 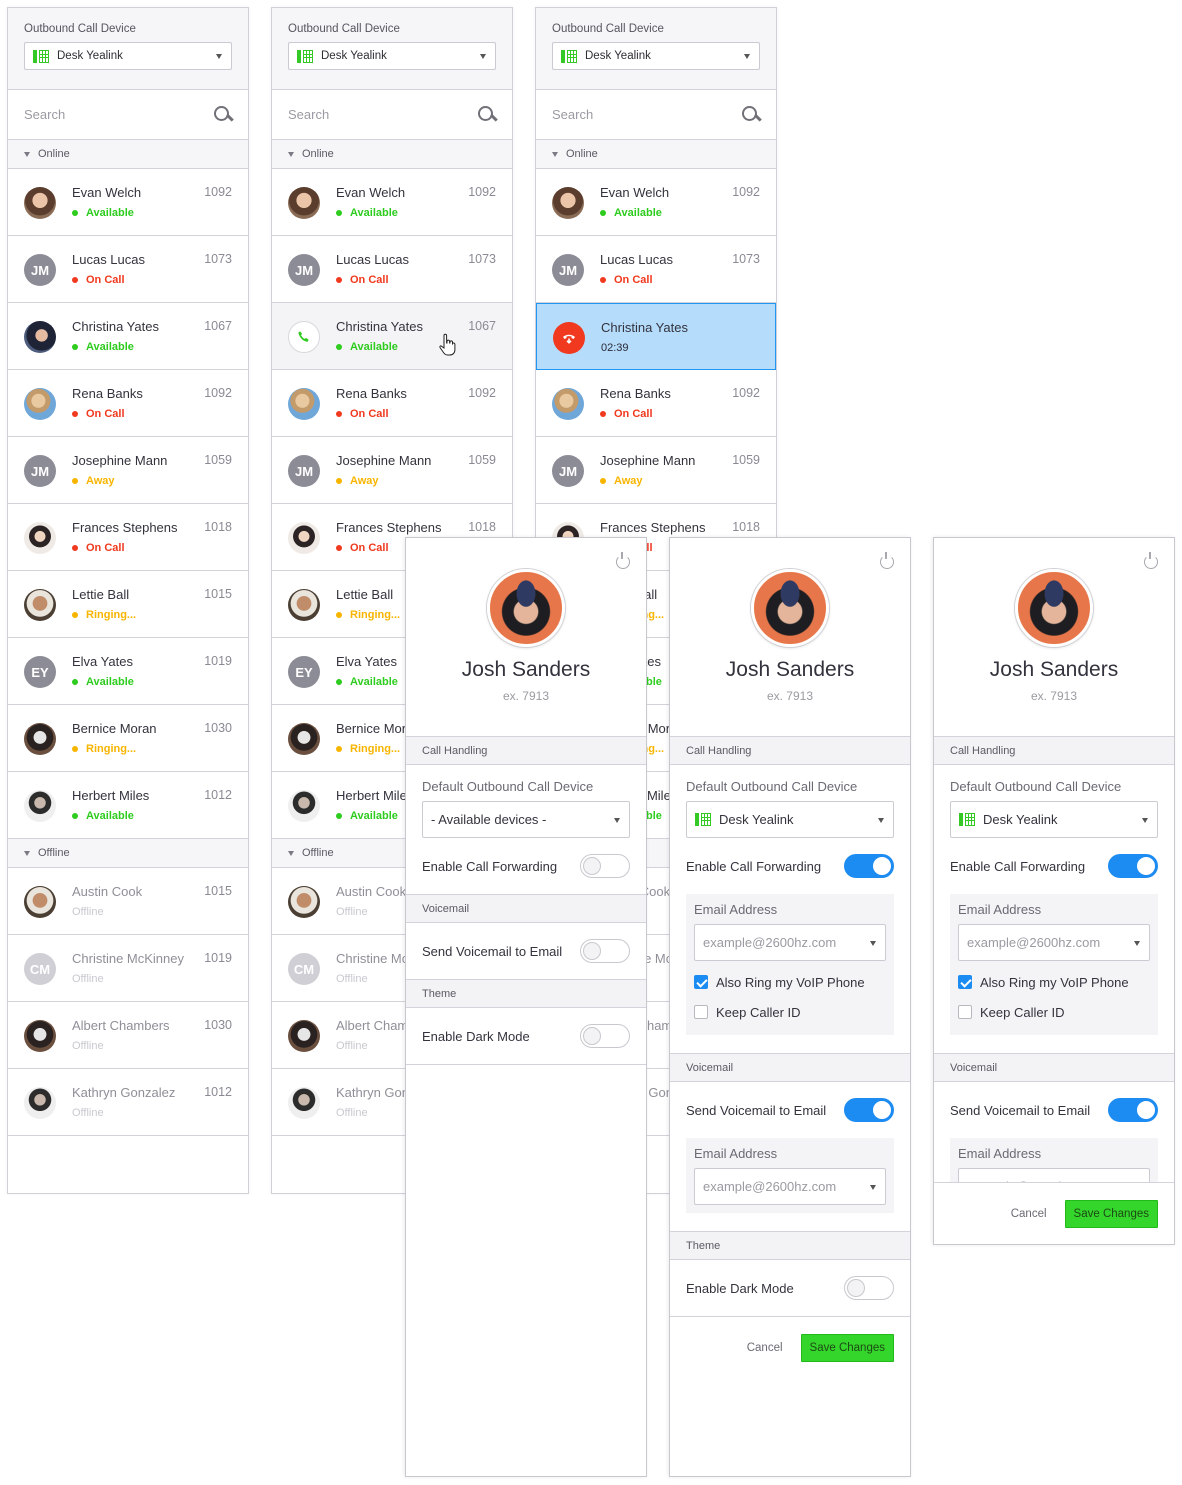 What do you see at coordinates (304, 337) in the screenshot?
I see `call-button` at bounding box center [304, 337].